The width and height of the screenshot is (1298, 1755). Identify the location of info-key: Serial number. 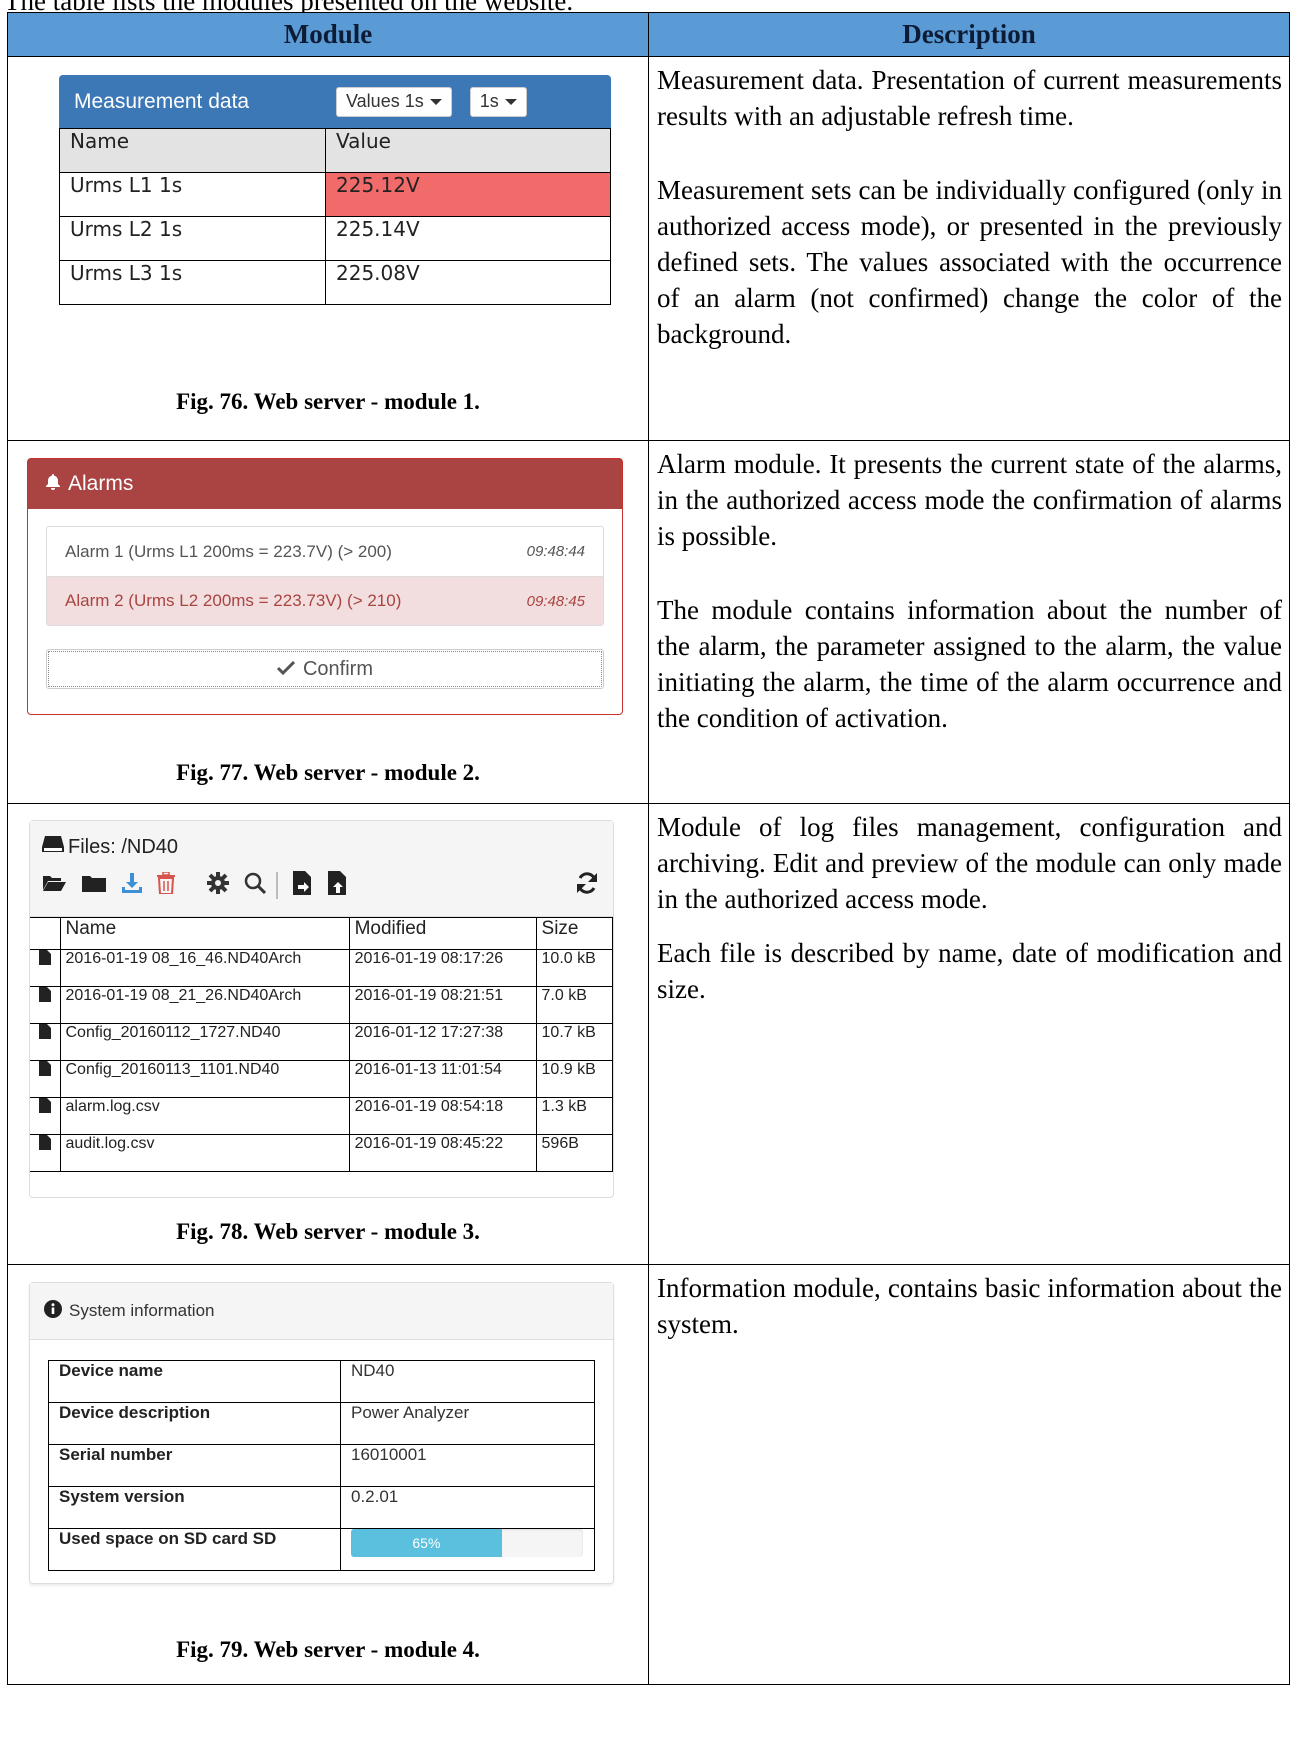
(194, 1465).